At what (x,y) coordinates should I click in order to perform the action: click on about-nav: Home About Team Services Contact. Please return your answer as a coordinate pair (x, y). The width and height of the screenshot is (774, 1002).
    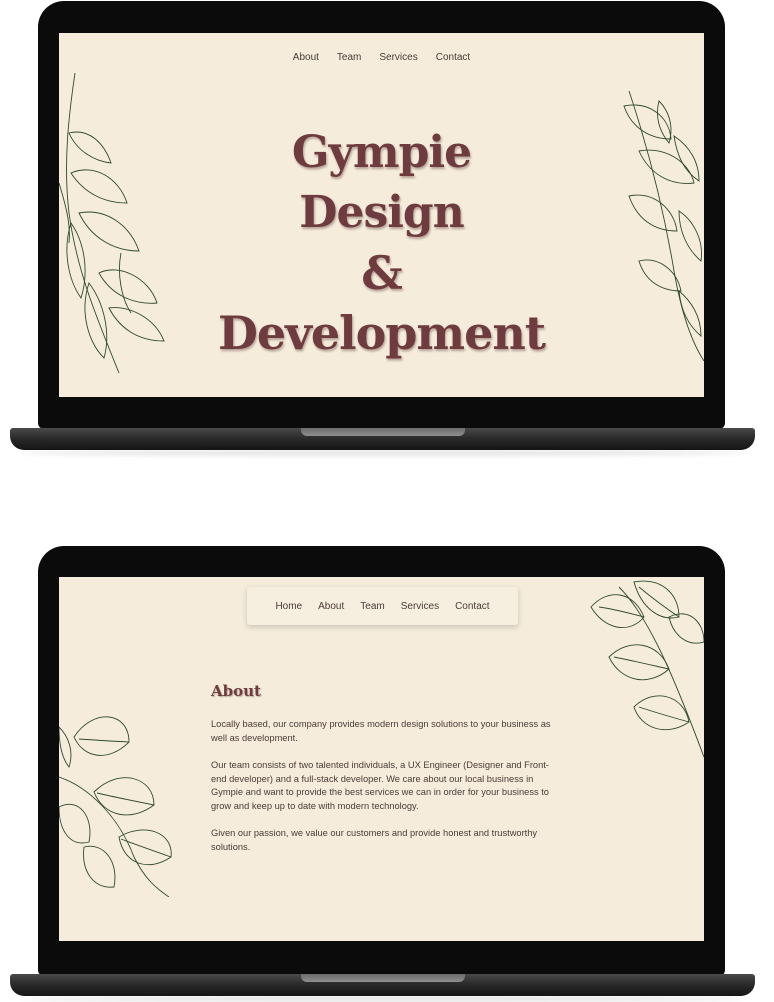
    Looking at the image, I should click on (382, 606).